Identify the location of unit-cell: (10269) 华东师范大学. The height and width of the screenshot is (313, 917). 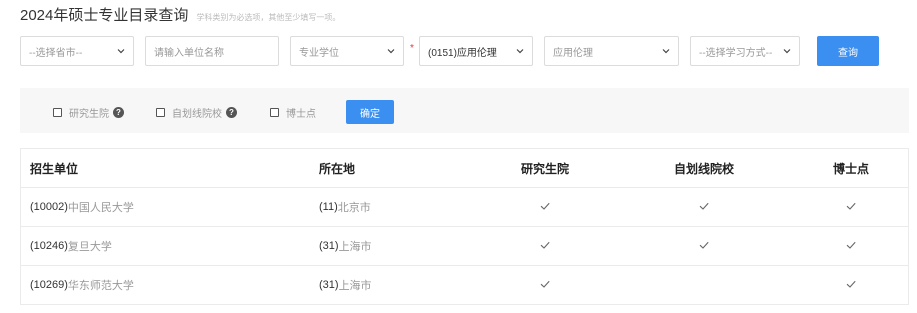
(82, 285).